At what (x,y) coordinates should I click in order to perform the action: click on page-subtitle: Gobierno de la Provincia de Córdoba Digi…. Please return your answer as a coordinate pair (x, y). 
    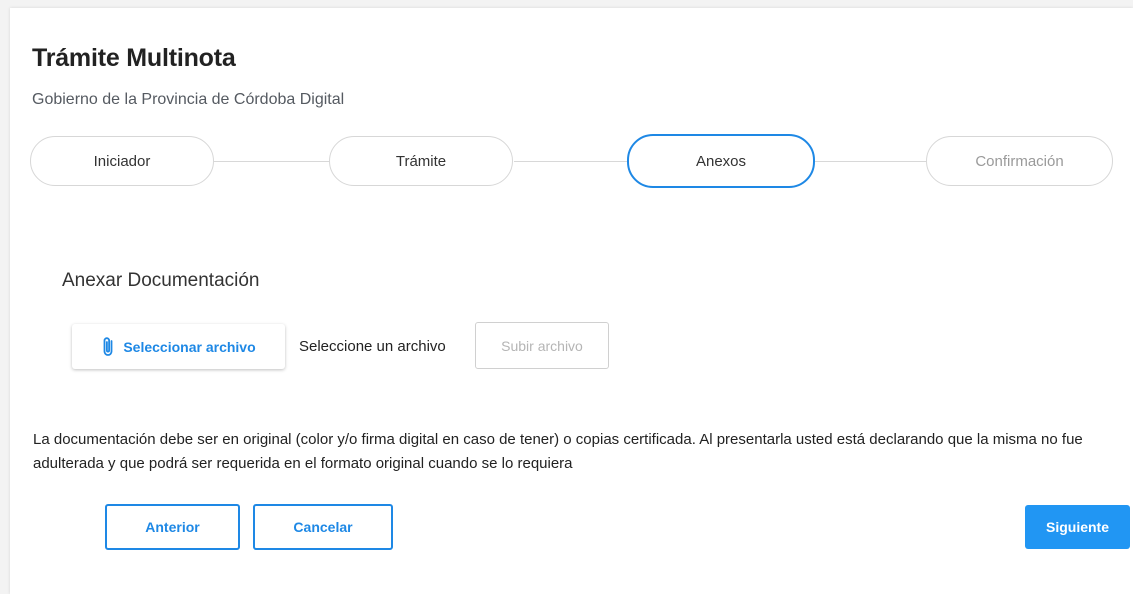
    Looking at the image, I should click on (188, 99).